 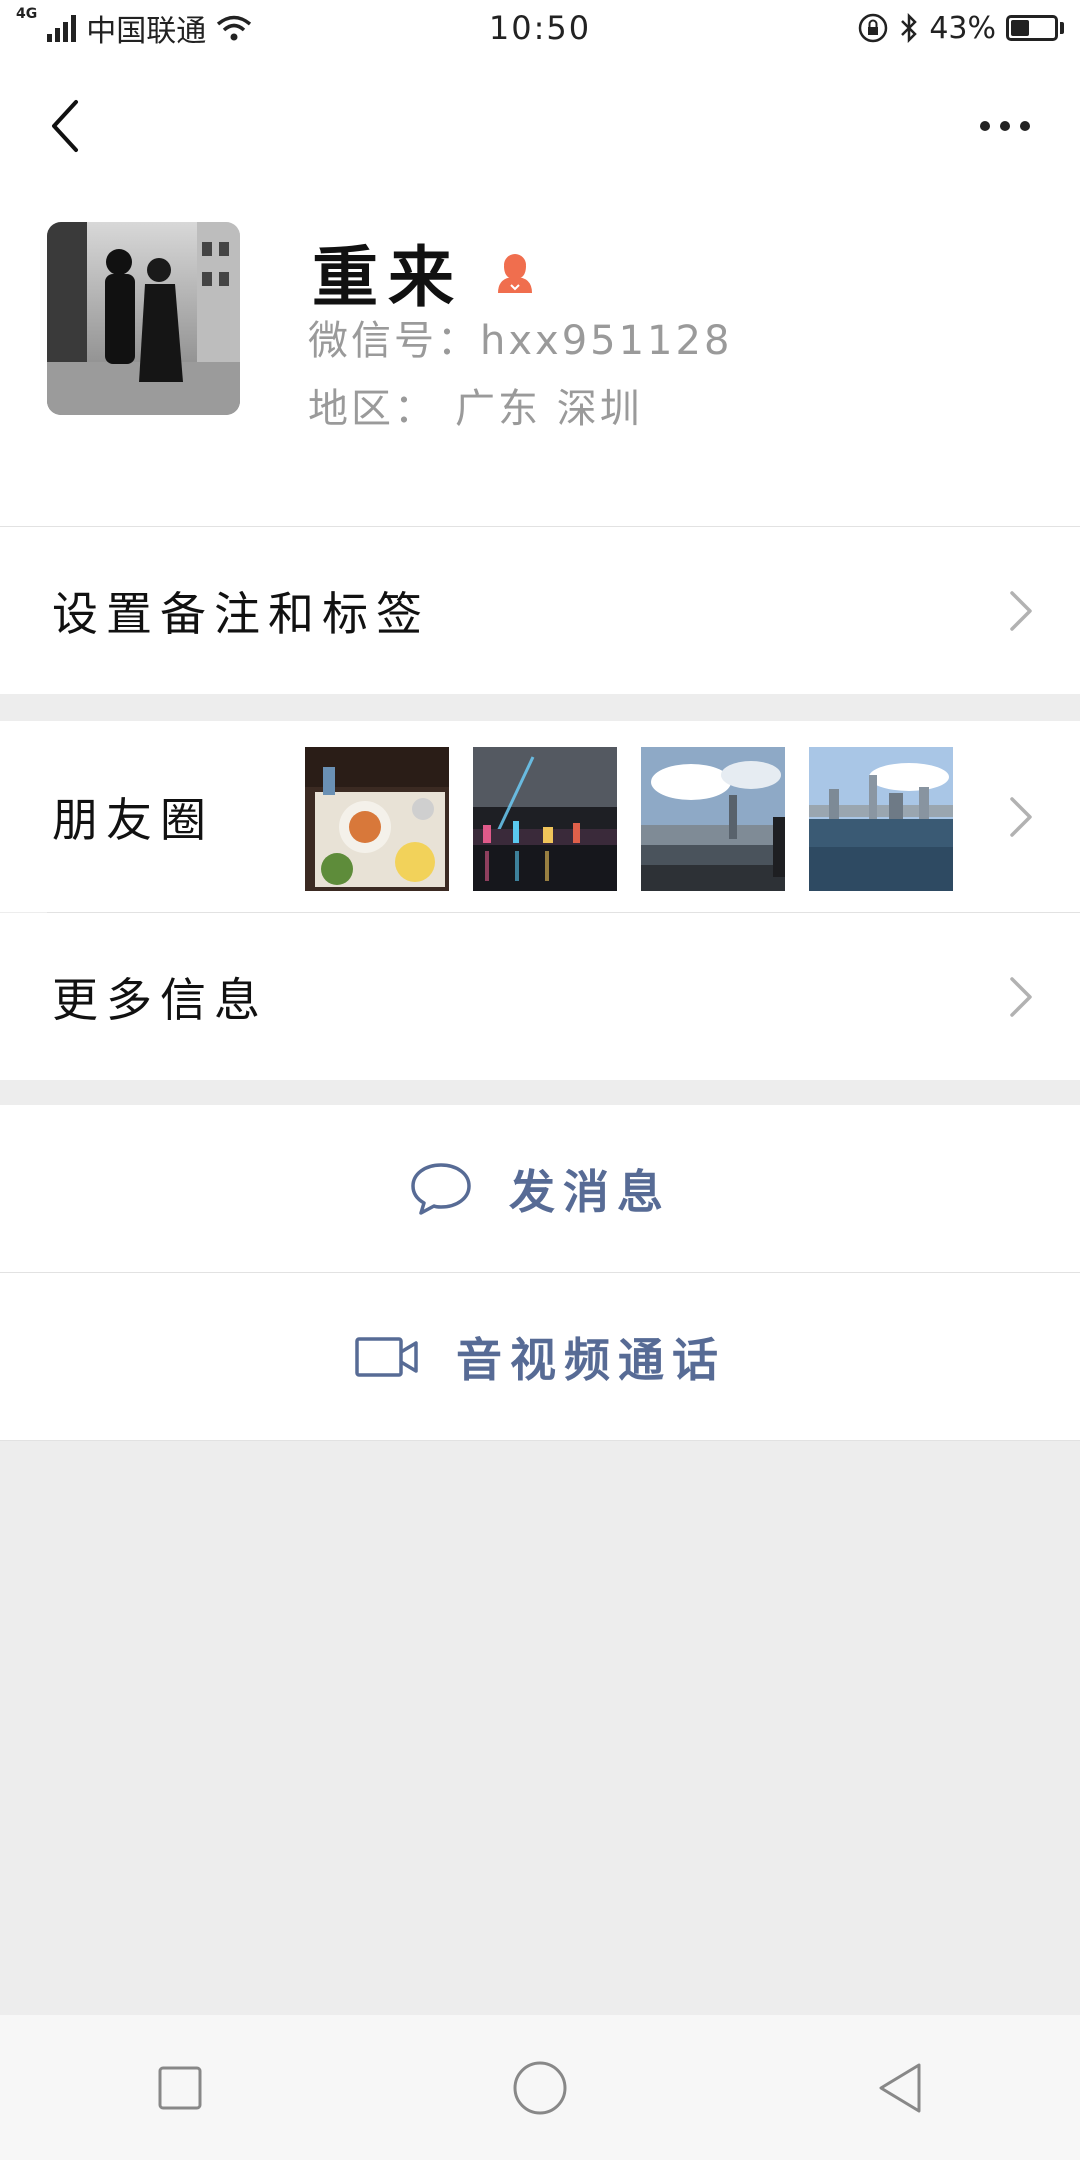 I want to click on clock: 10:50, so click(x=540, y=28).